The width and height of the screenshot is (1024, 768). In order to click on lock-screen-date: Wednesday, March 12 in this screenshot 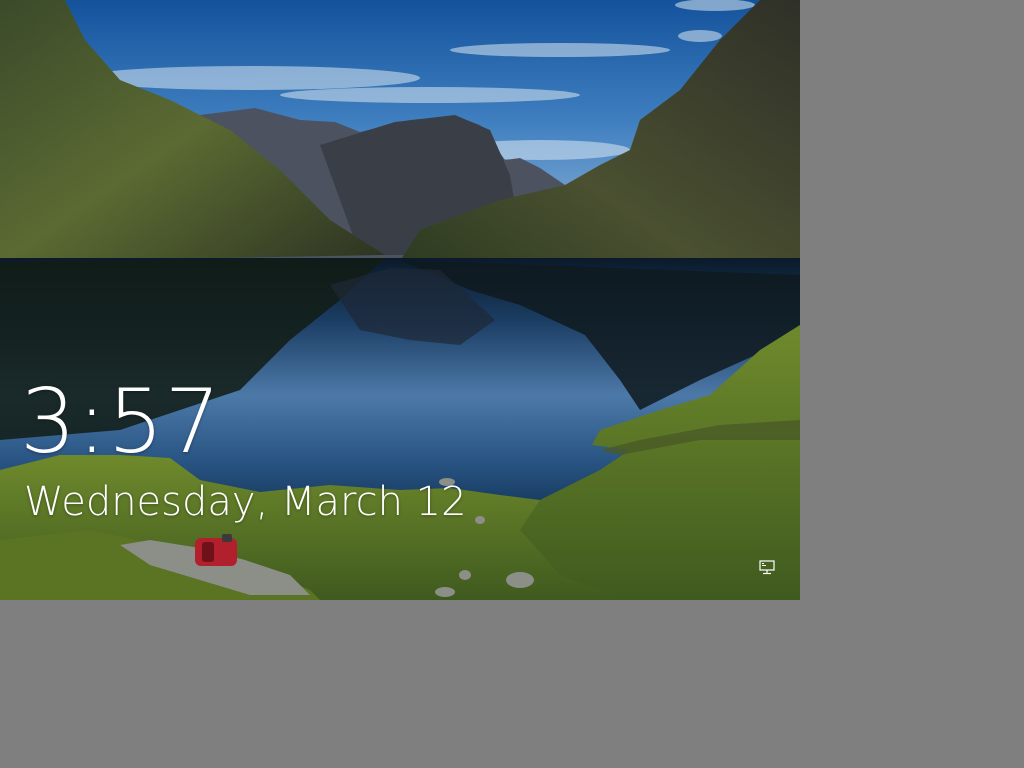, I will do `click(245, 502)`.